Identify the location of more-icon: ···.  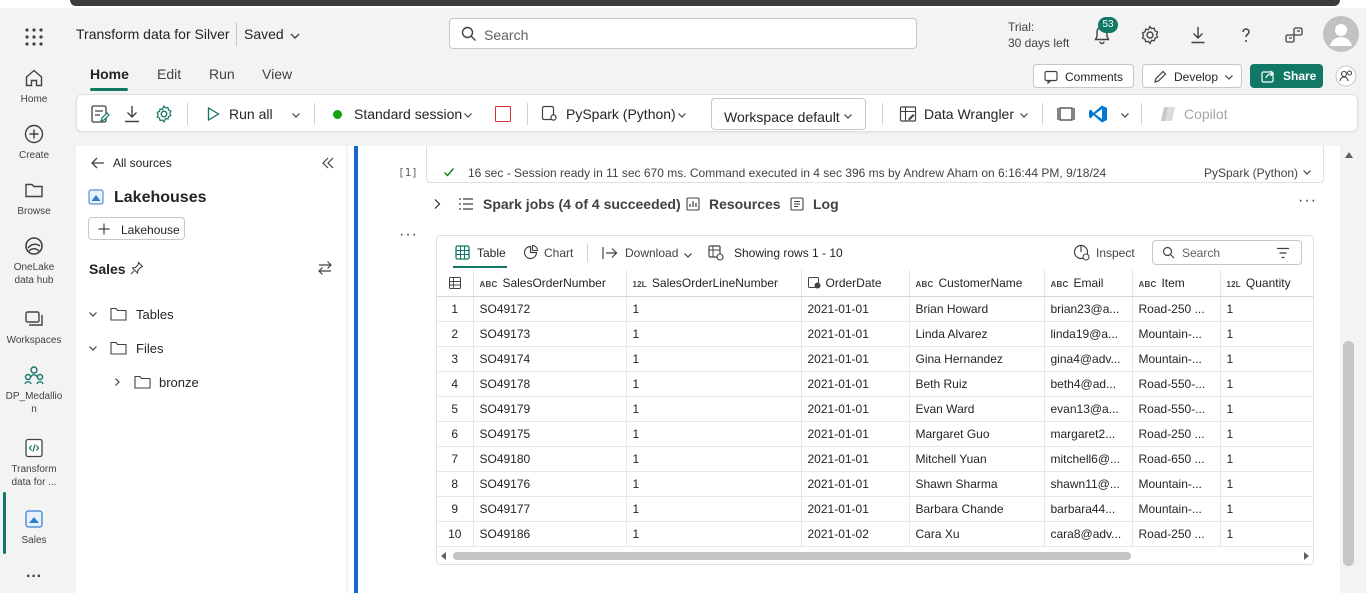
(34, 577).